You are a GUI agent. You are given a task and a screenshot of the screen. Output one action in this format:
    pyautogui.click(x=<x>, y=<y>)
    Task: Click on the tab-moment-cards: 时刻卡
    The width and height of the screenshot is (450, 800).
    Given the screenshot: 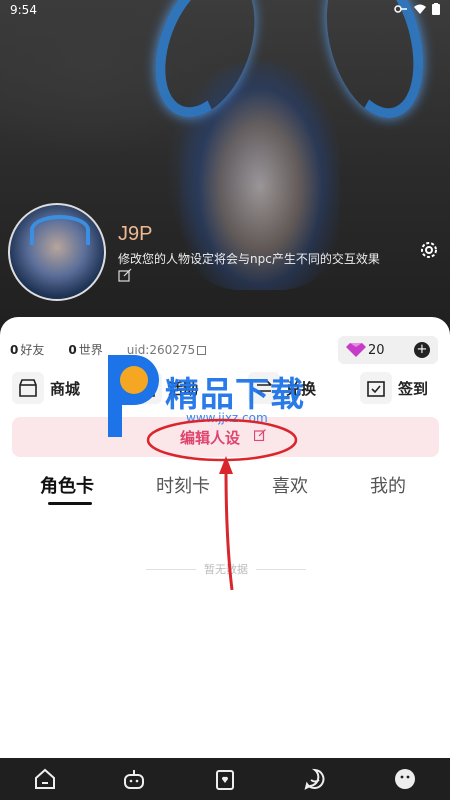 What is the action you would take?
    pyautogui.click(x=183, y=485)
    